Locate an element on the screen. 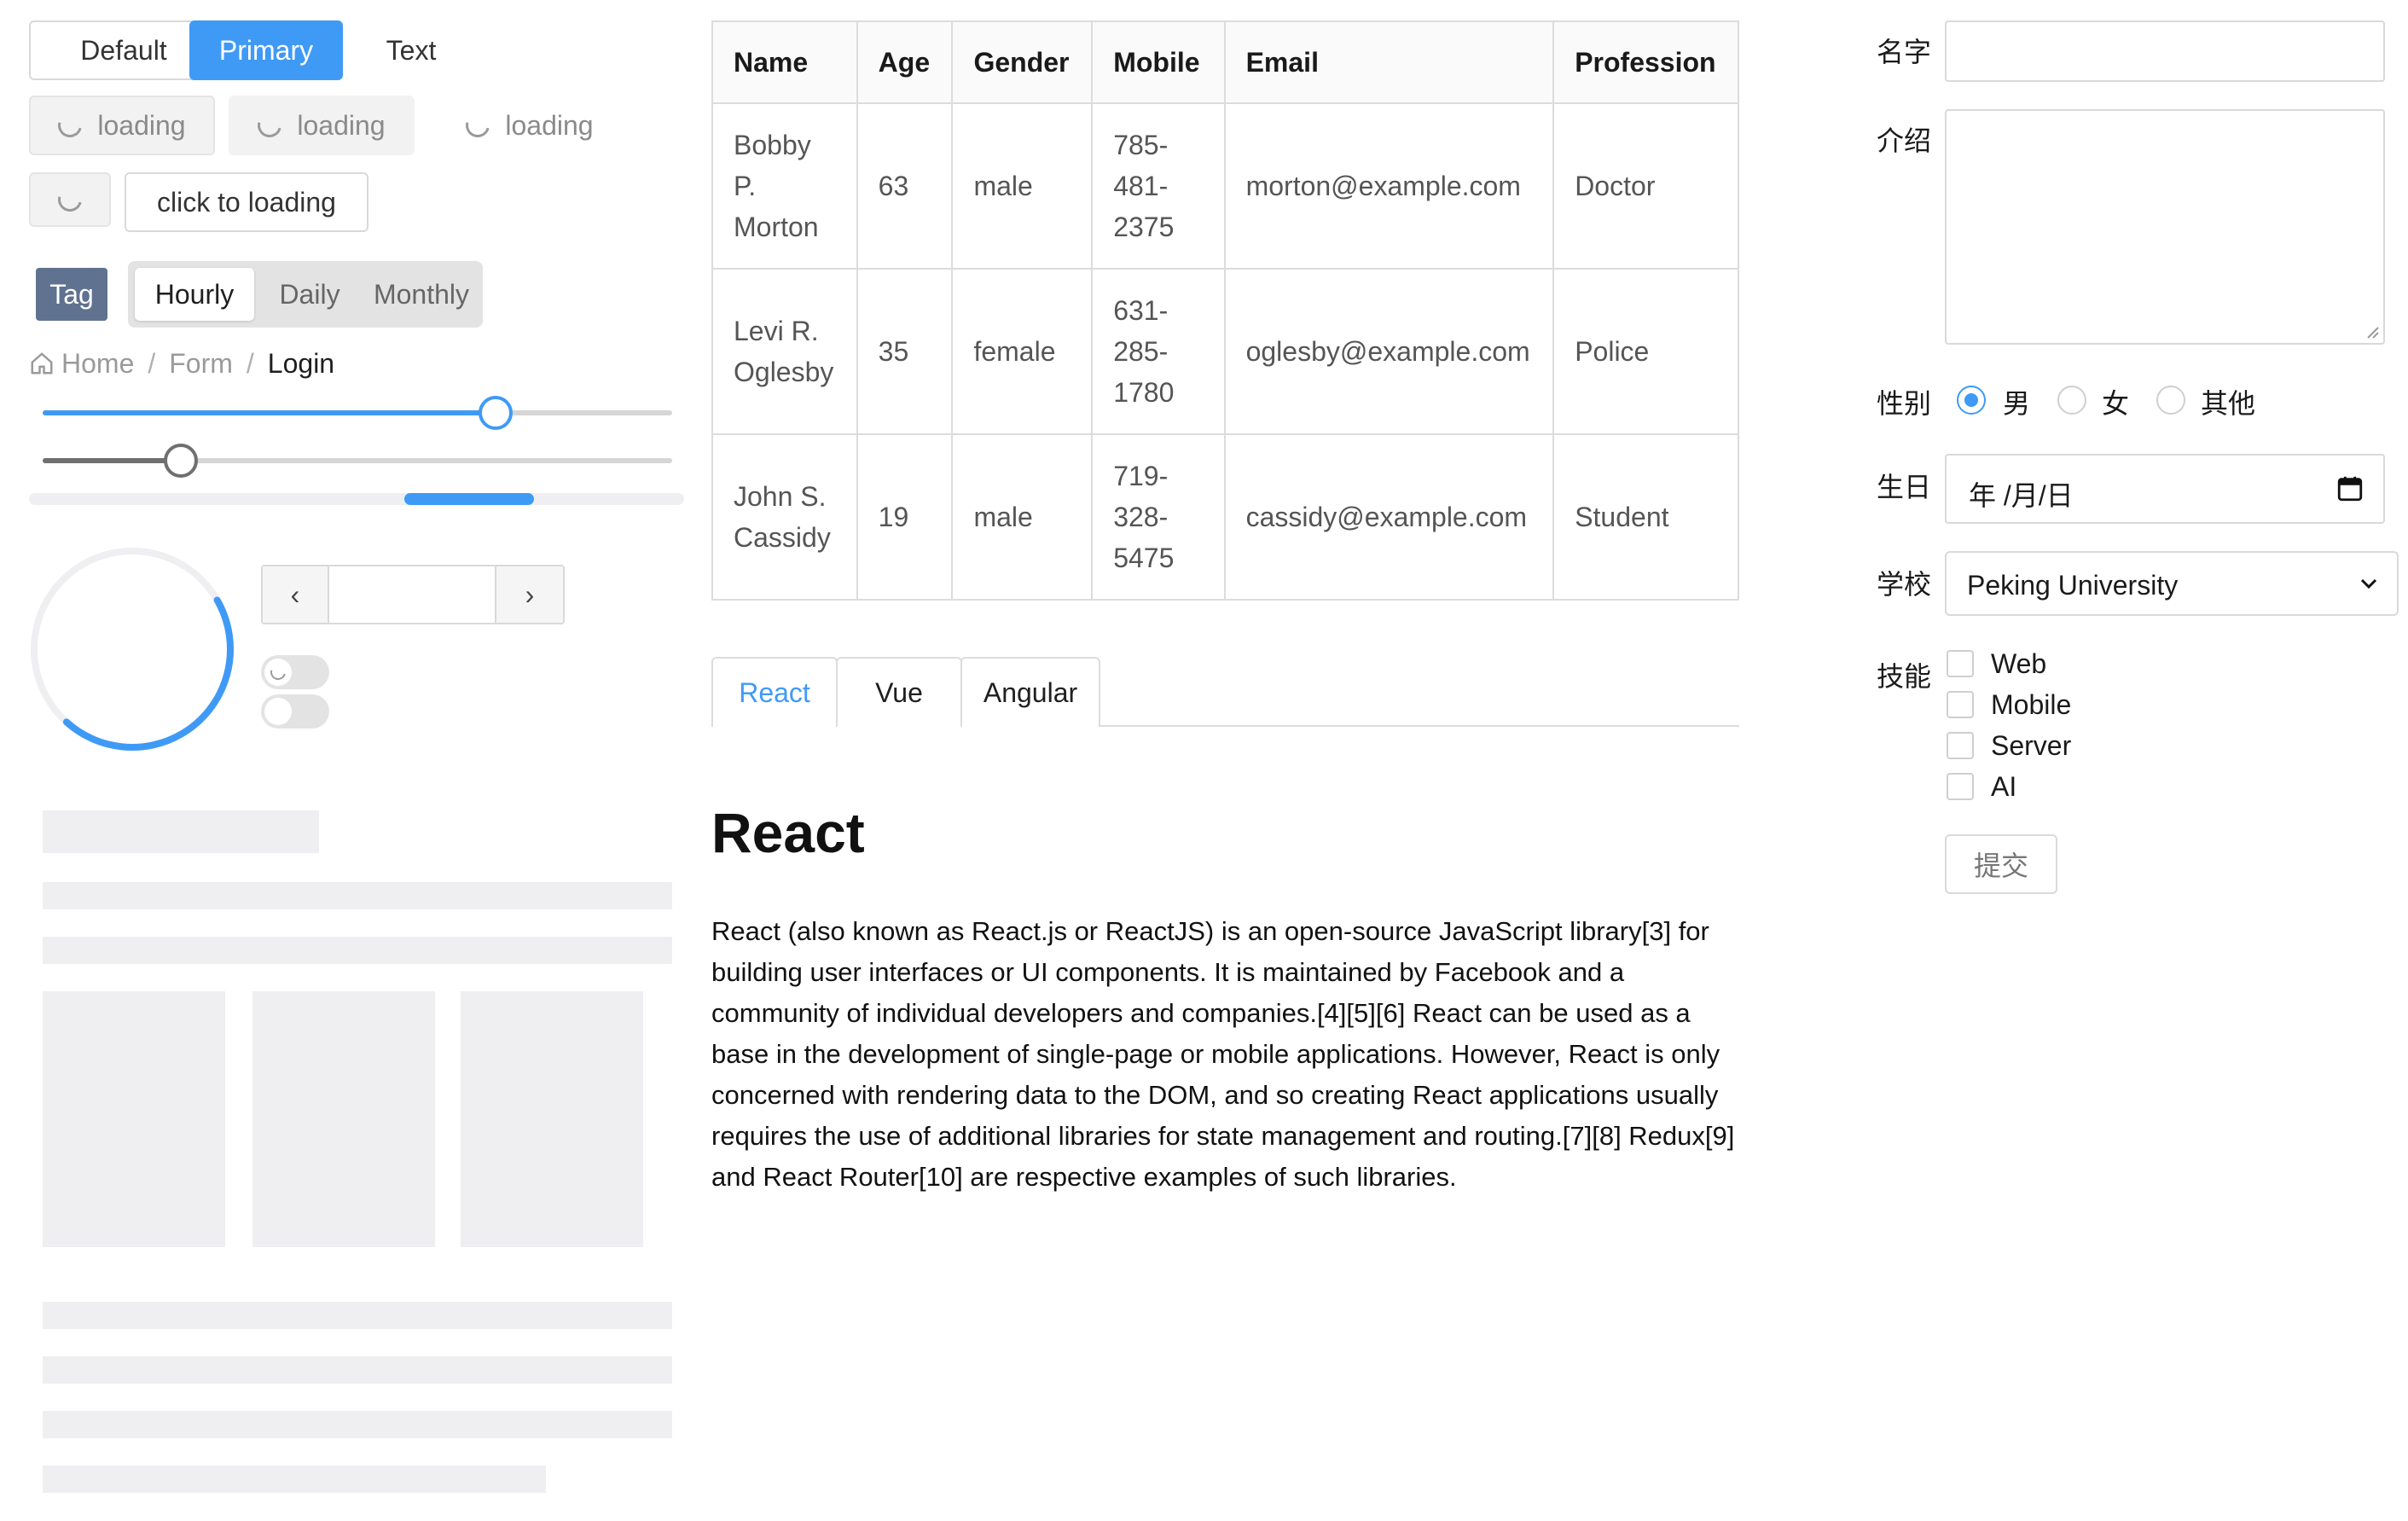 This screenshot has width=2408, height=1521. breadcrumb-form: Form is located at coordinates (201, 364).